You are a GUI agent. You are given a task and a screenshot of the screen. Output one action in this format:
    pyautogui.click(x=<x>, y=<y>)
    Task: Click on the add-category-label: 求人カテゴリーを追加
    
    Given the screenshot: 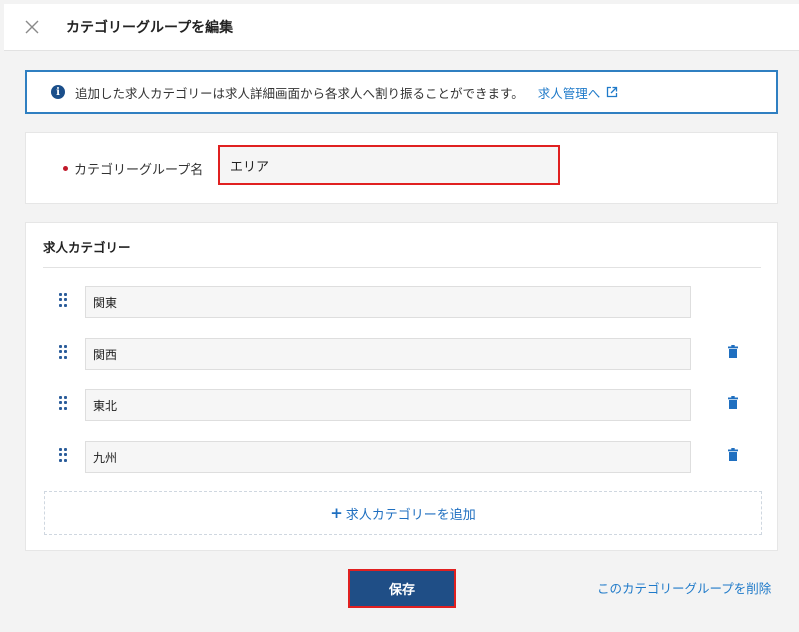 What is the action you would take?
    pyautogui.click(x=410, y=515)
    